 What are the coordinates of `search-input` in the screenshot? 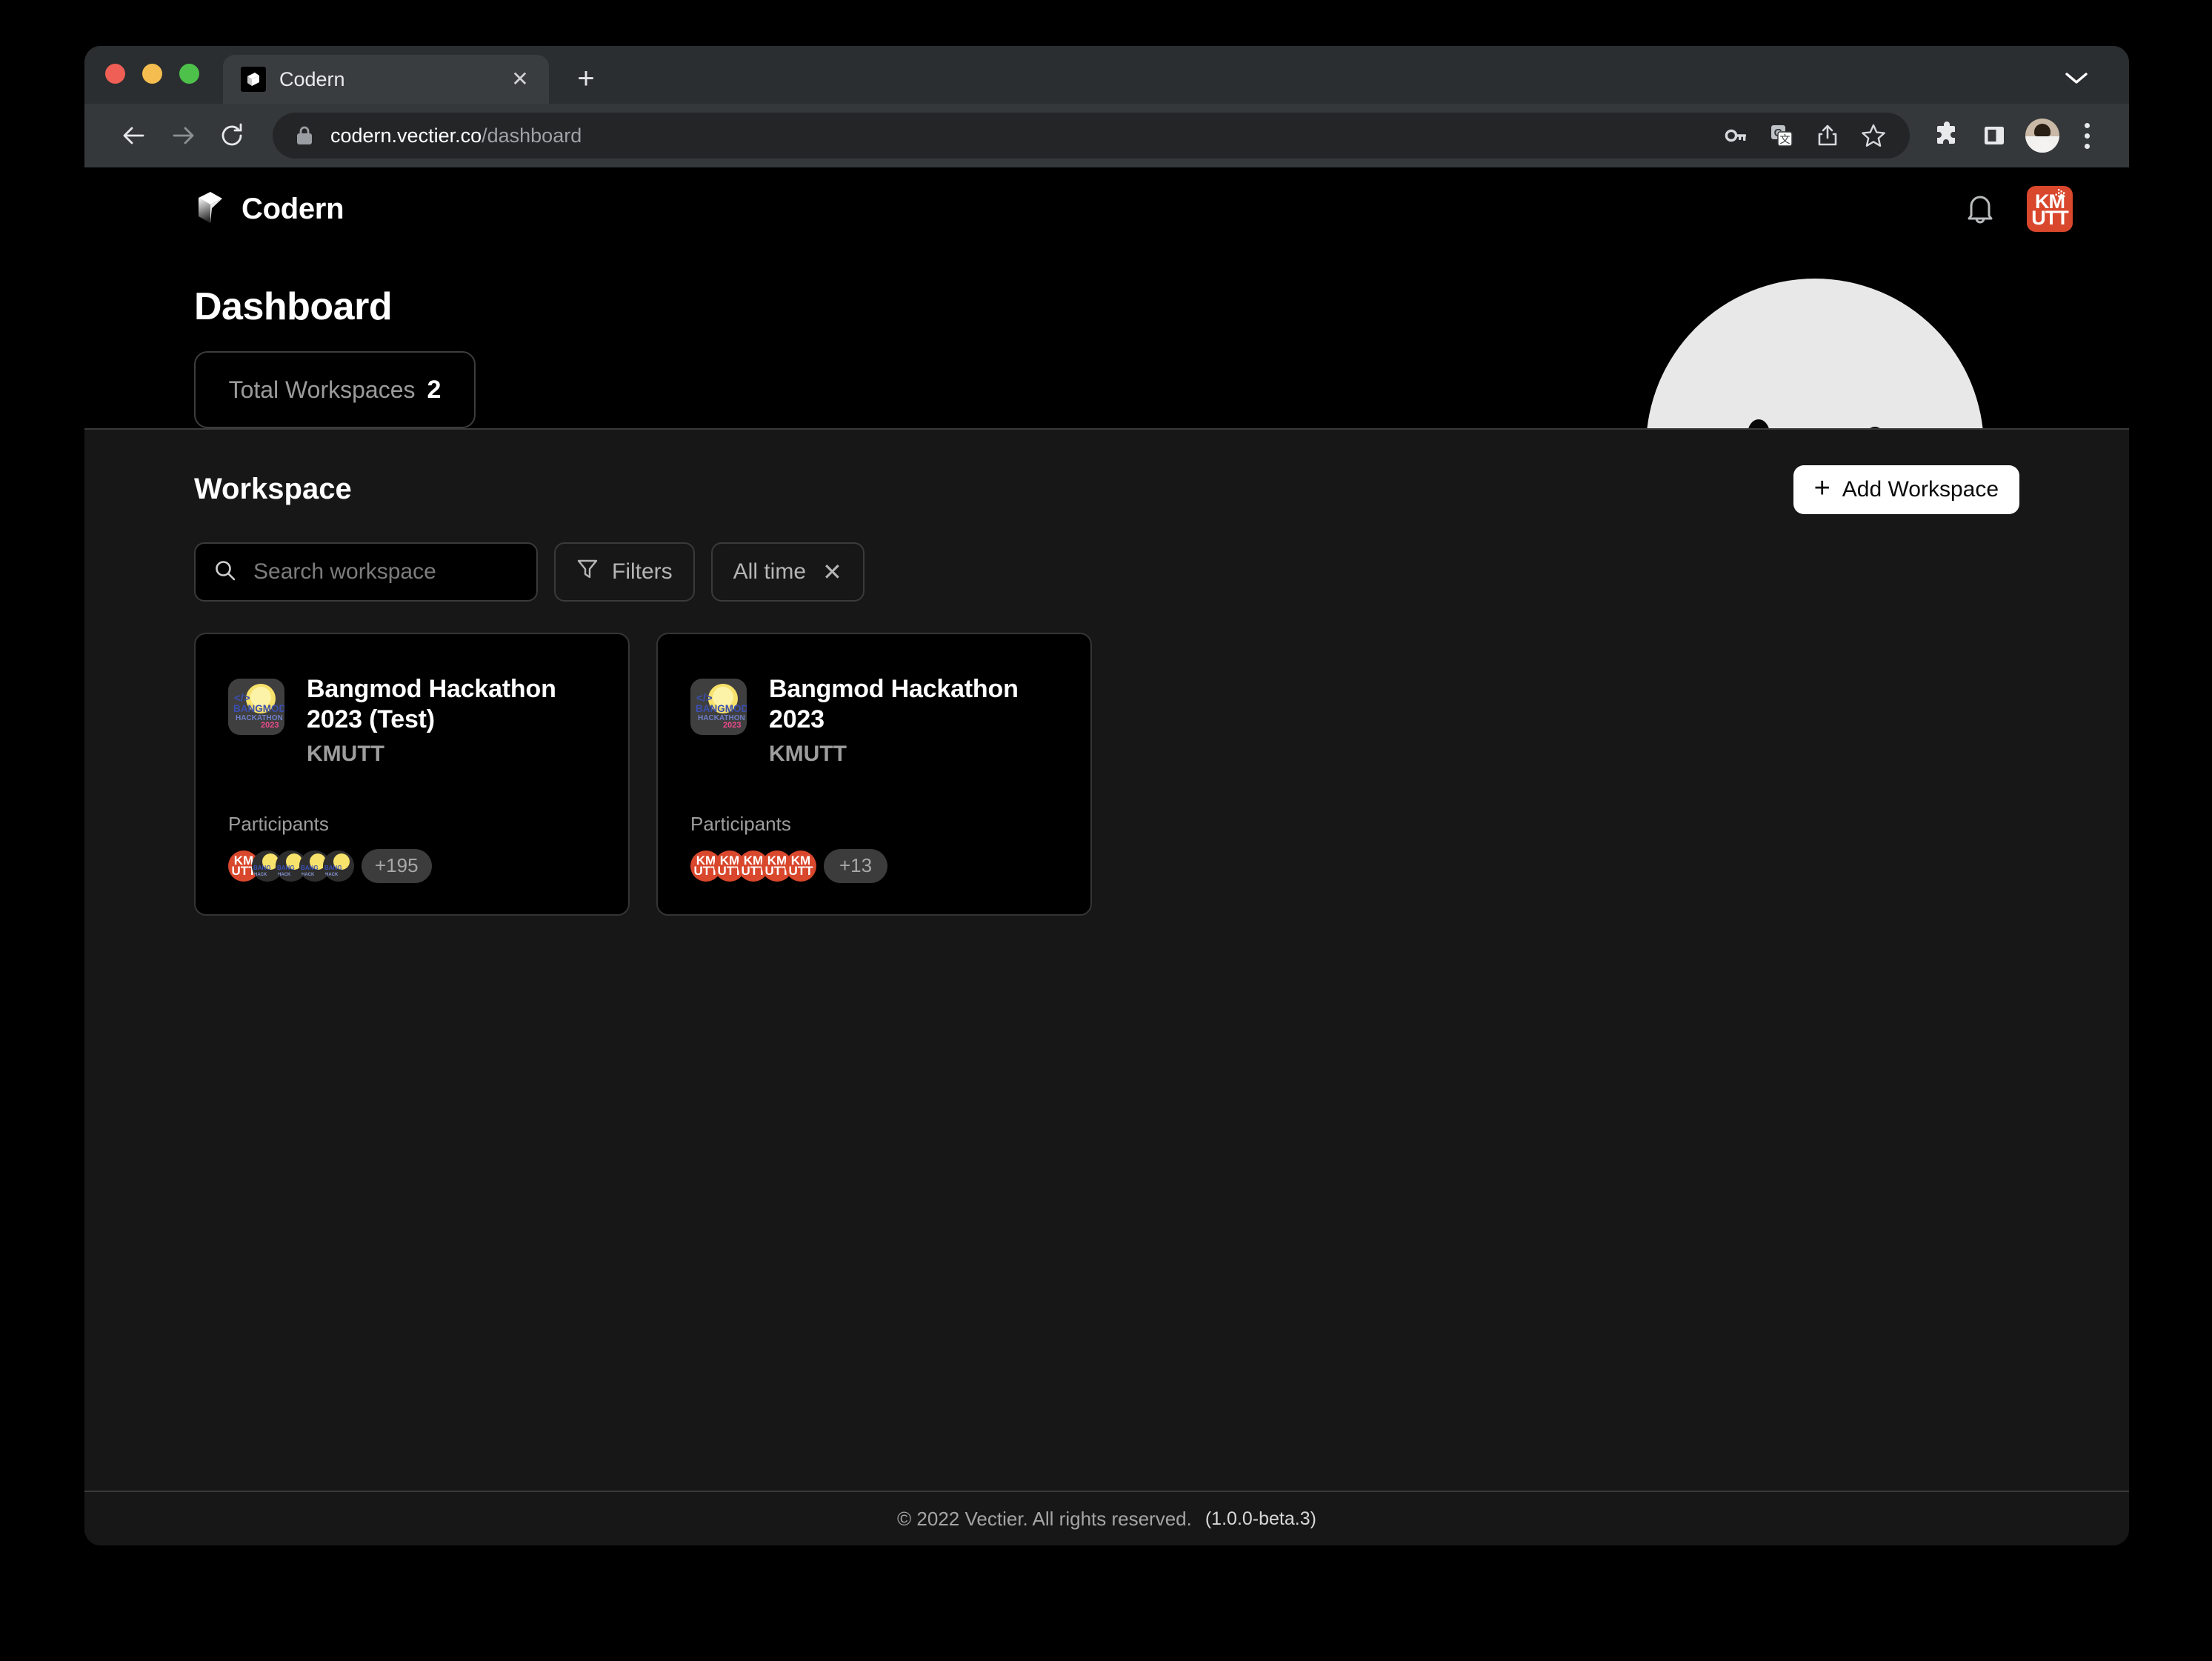 It's located at (396, 572).